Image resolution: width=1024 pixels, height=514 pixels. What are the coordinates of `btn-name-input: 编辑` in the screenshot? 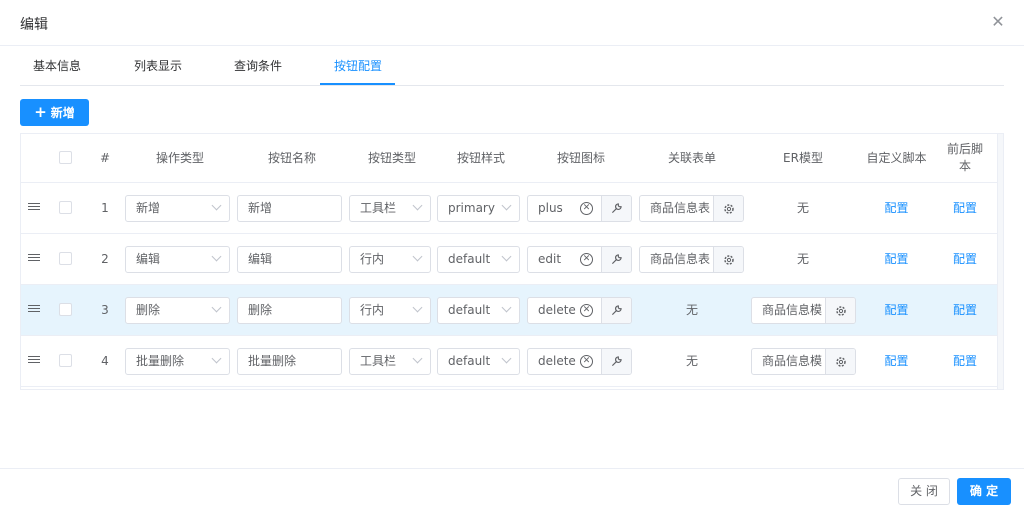 It's located at (289, 259).